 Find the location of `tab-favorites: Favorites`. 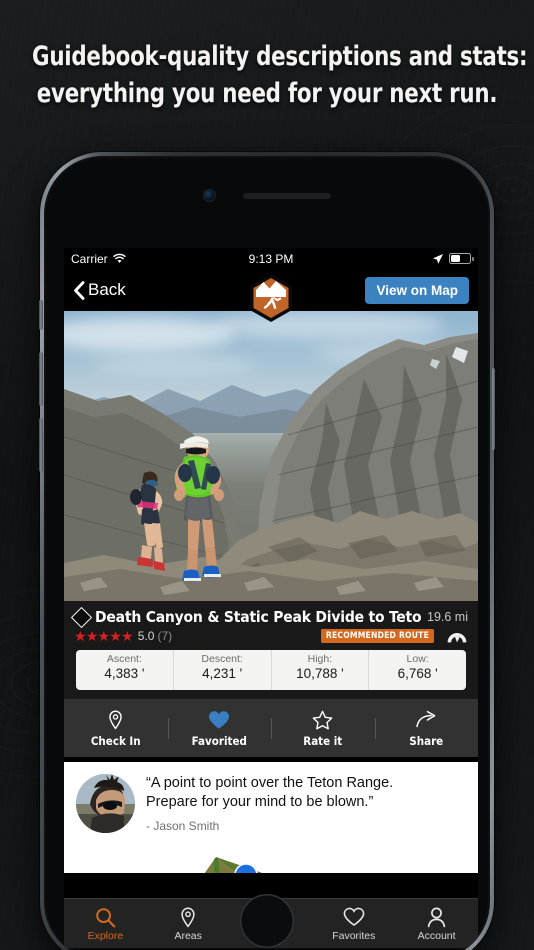

tab-favorites: Favorites is located at coordinates (353, 924).